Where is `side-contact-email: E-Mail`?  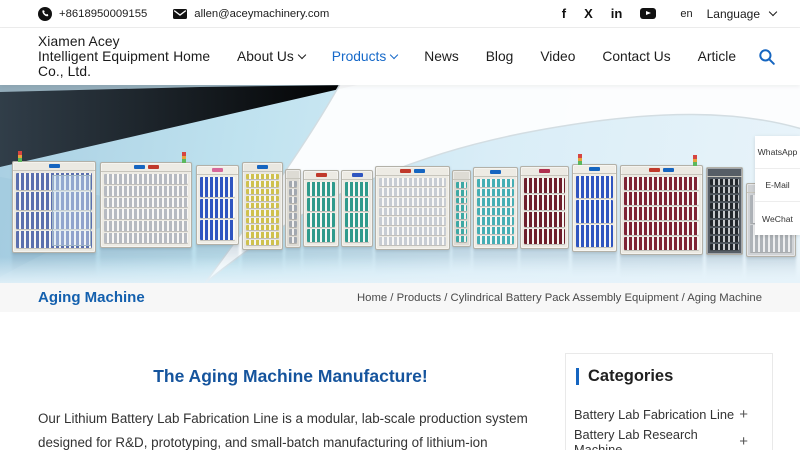
side-contact-email: E-Mail is located at coordinates (777, 185).